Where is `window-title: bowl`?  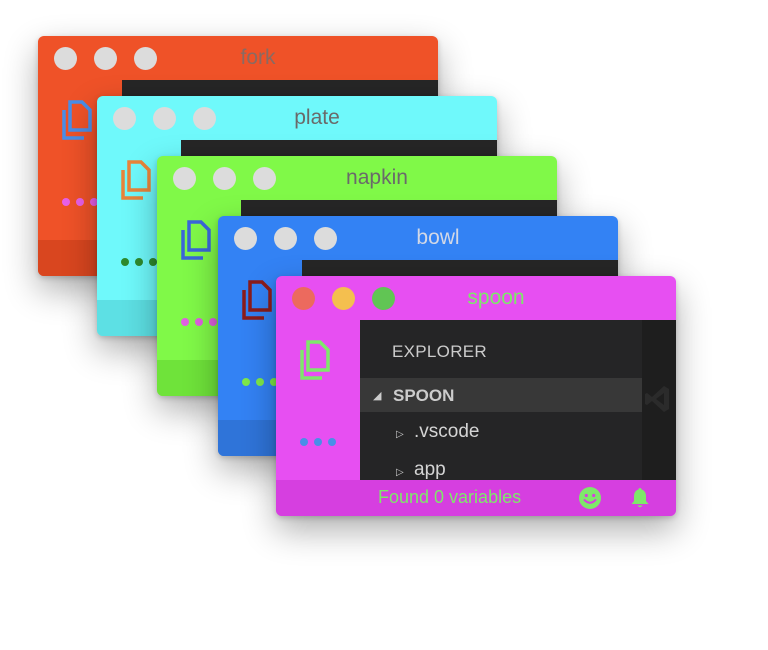 window-title: bowl is located at coordinates (438, 237).